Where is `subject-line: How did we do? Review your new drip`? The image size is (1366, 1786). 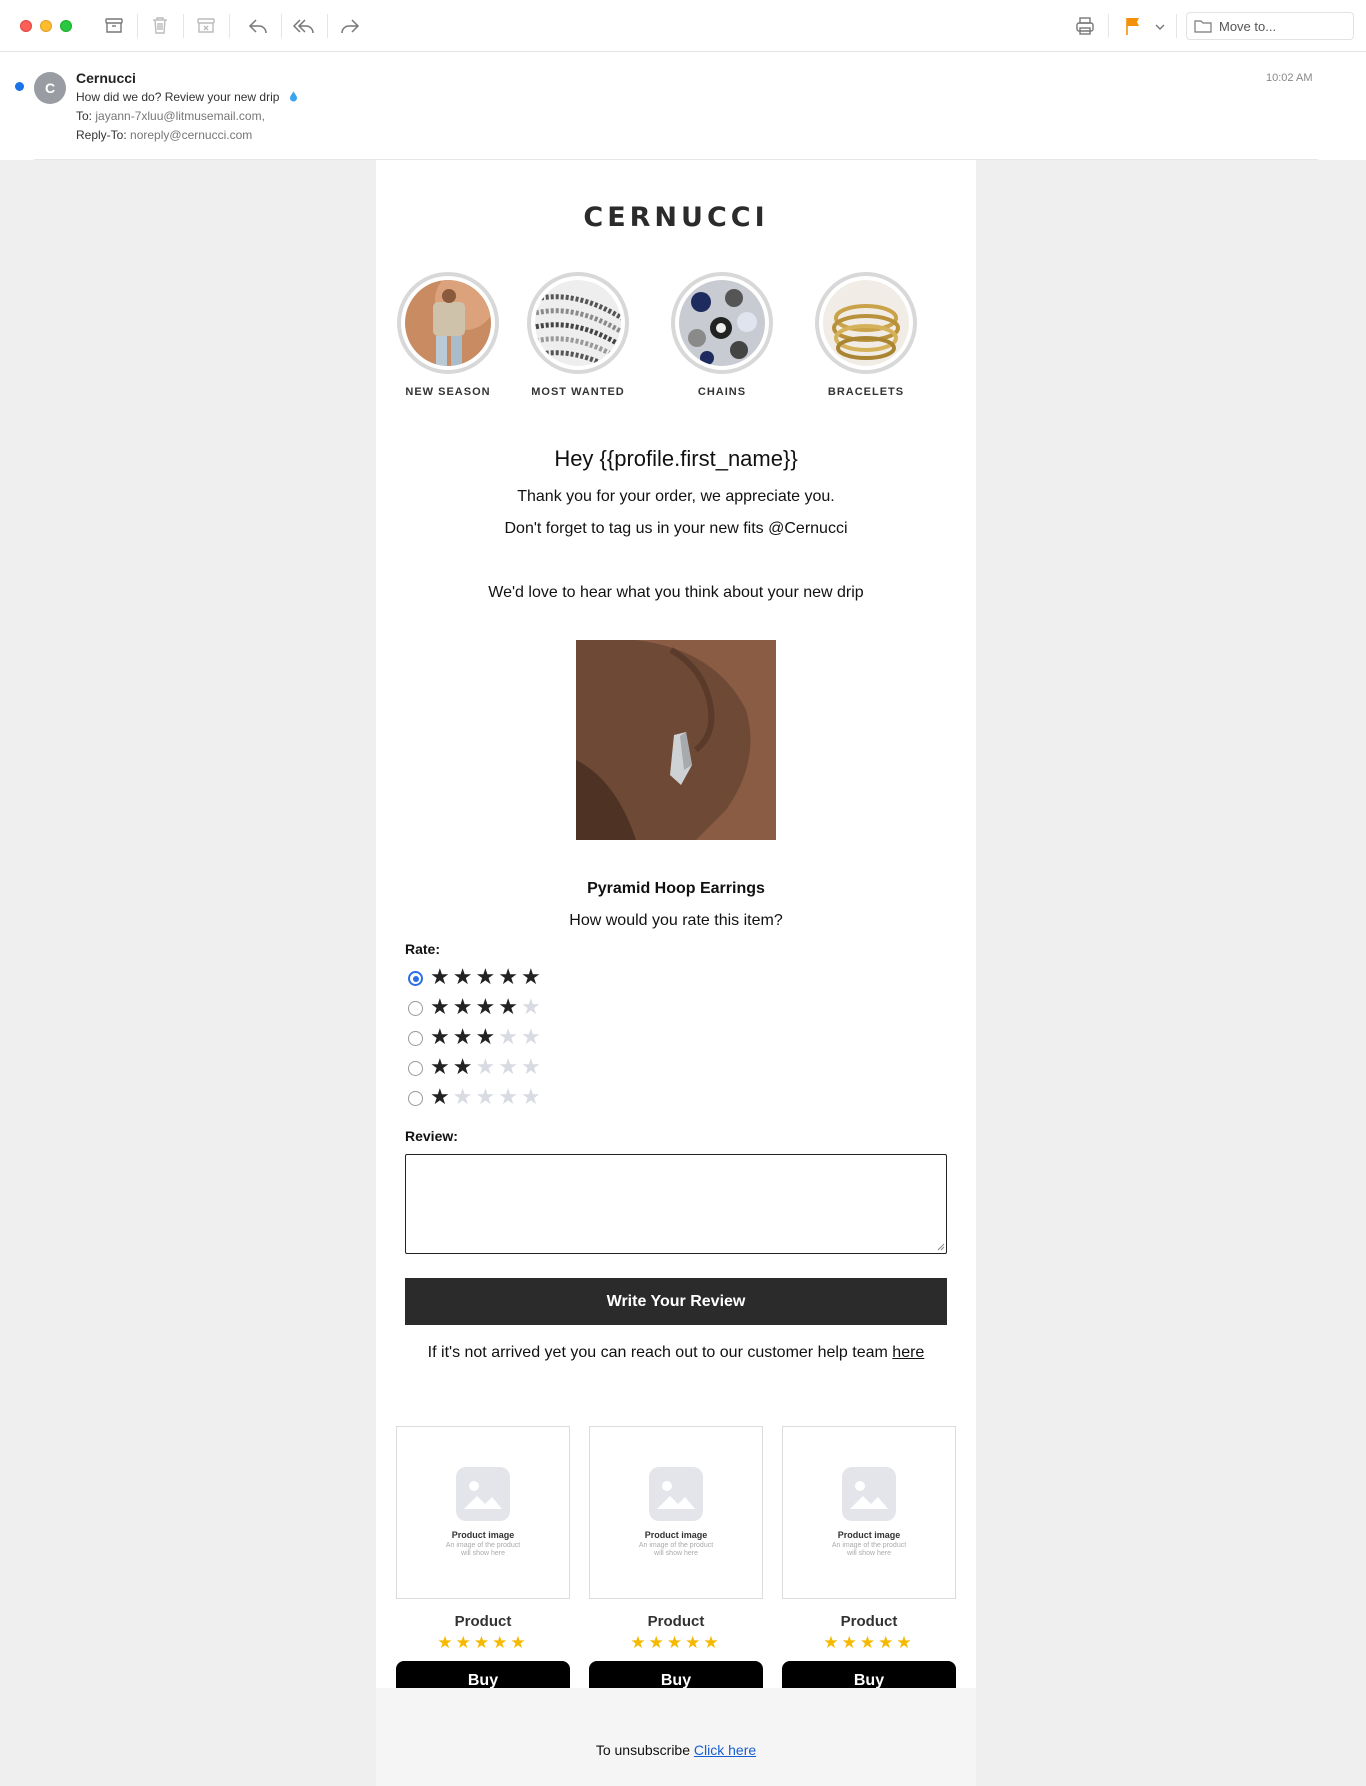 subject-line: How did we do? Review your new drip is located at coordinates (187, 97).